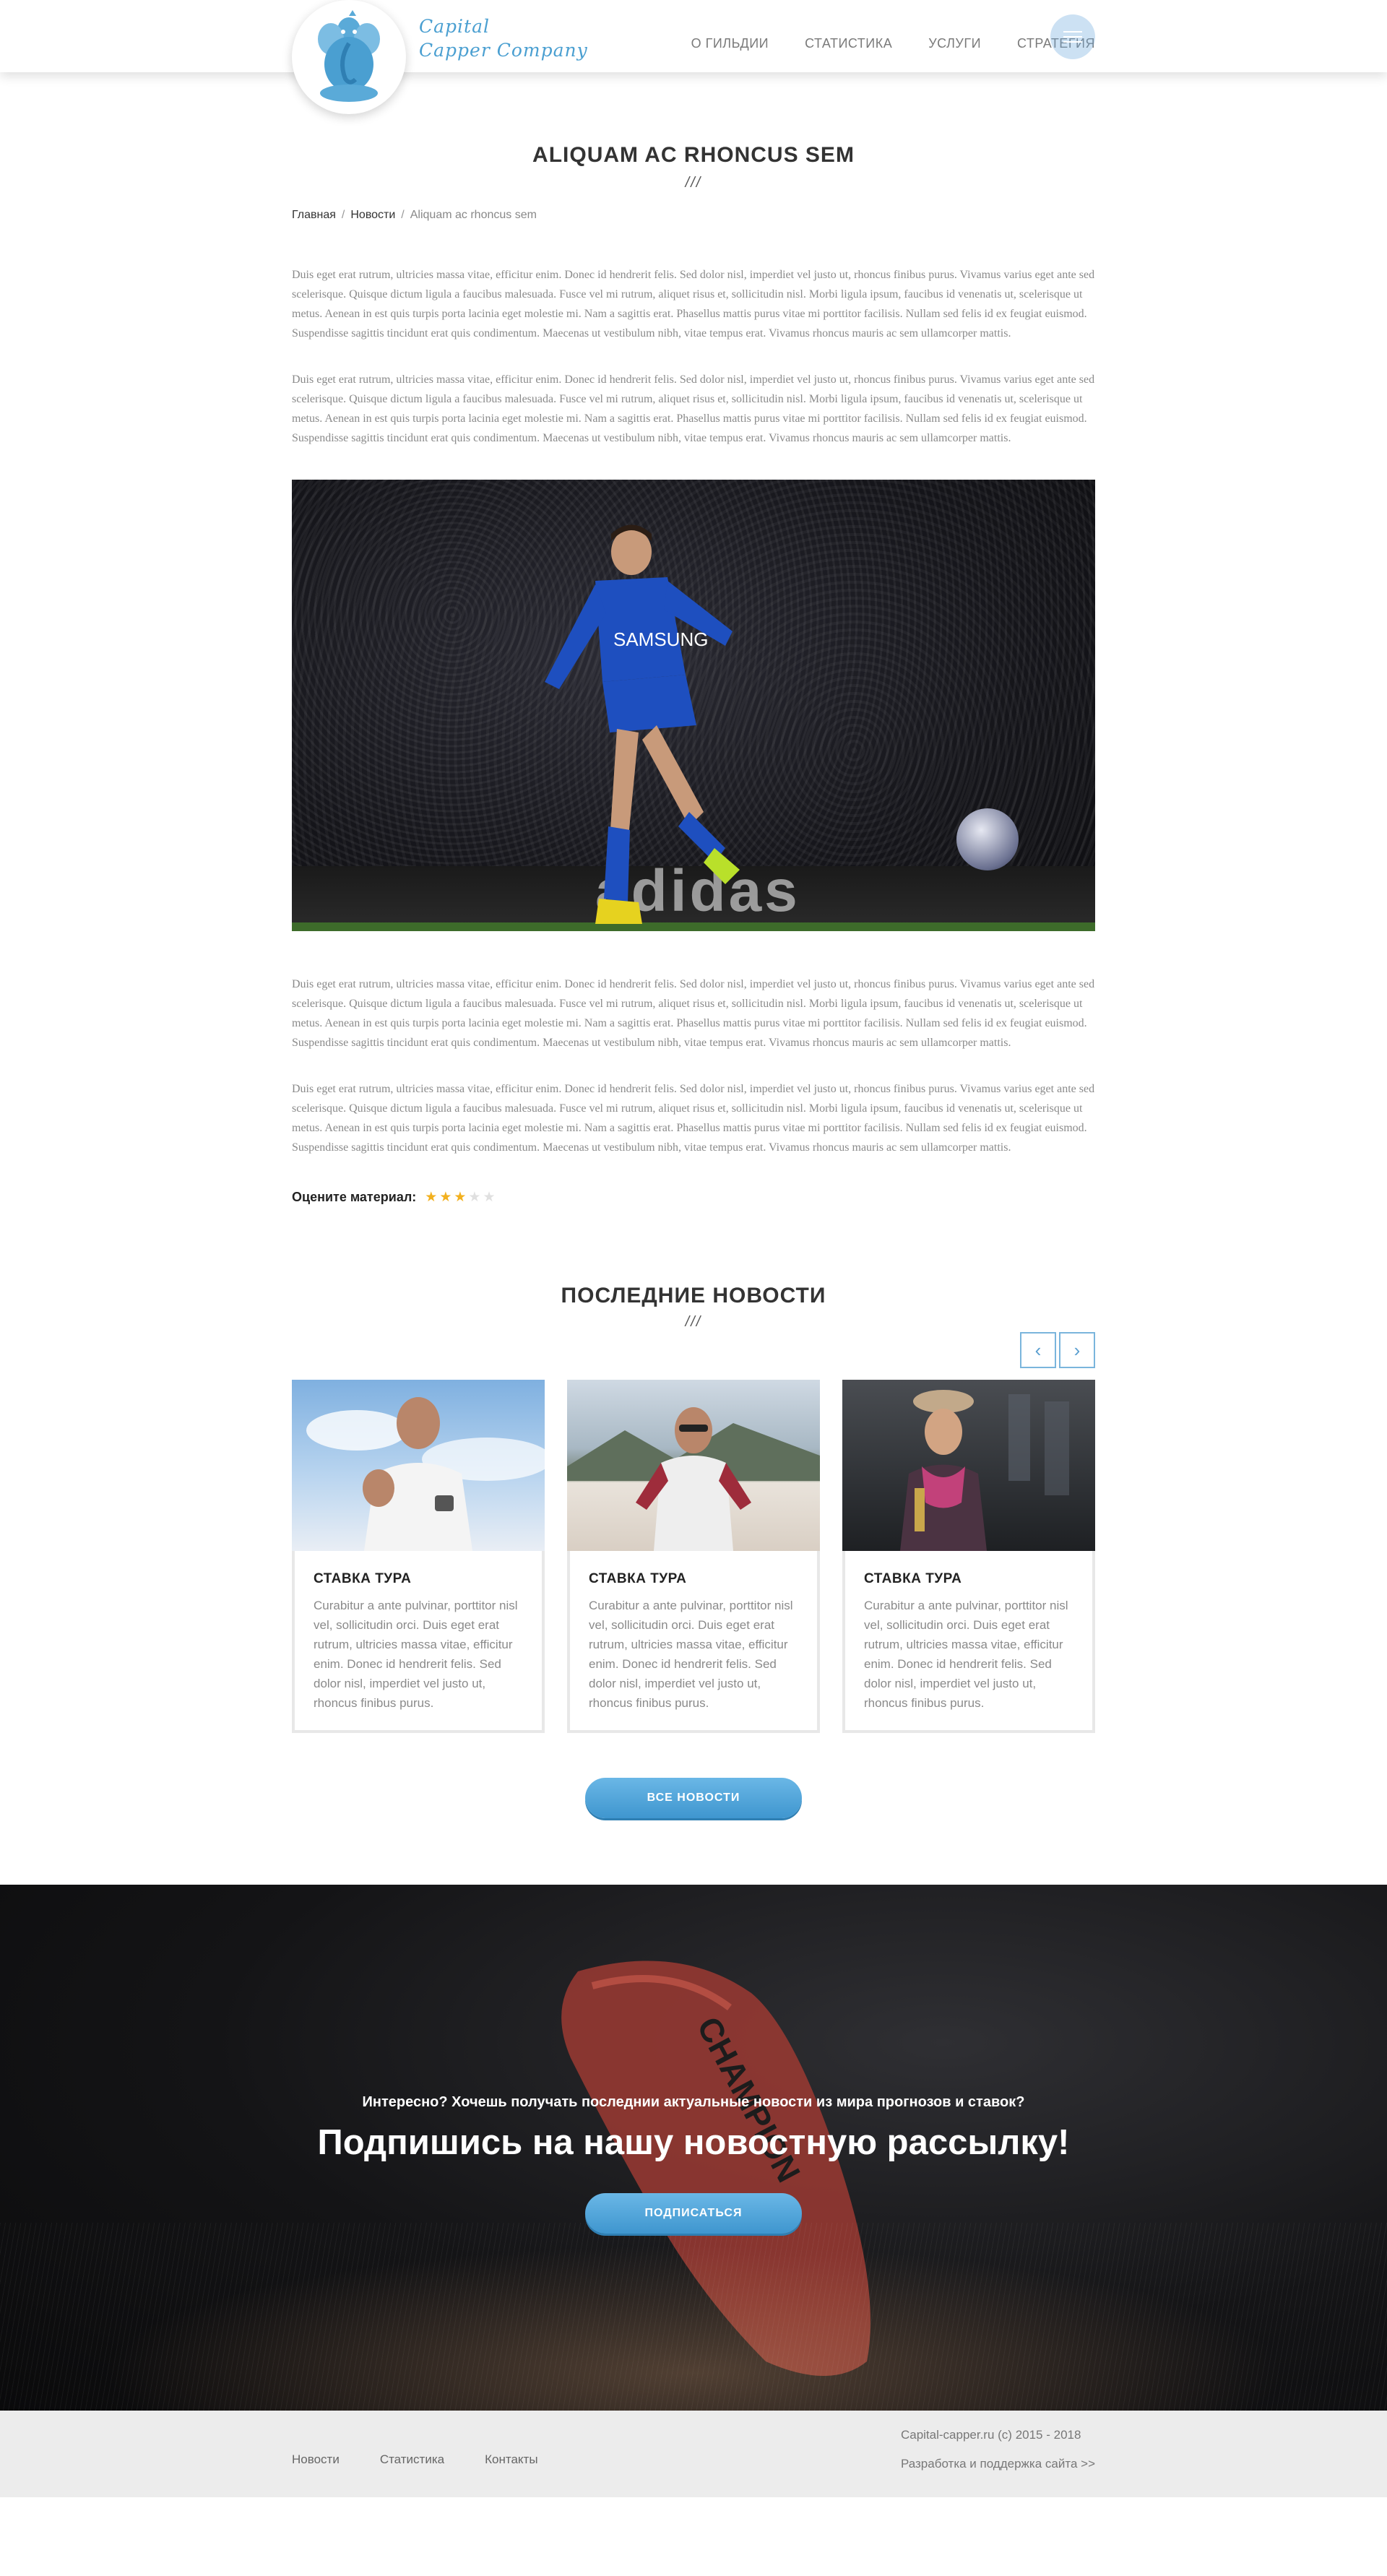 This screenshot has height=2576, width=1387. I want to click on nav-item-guild: О ГИЛЬДИИ, so click(730, 44).